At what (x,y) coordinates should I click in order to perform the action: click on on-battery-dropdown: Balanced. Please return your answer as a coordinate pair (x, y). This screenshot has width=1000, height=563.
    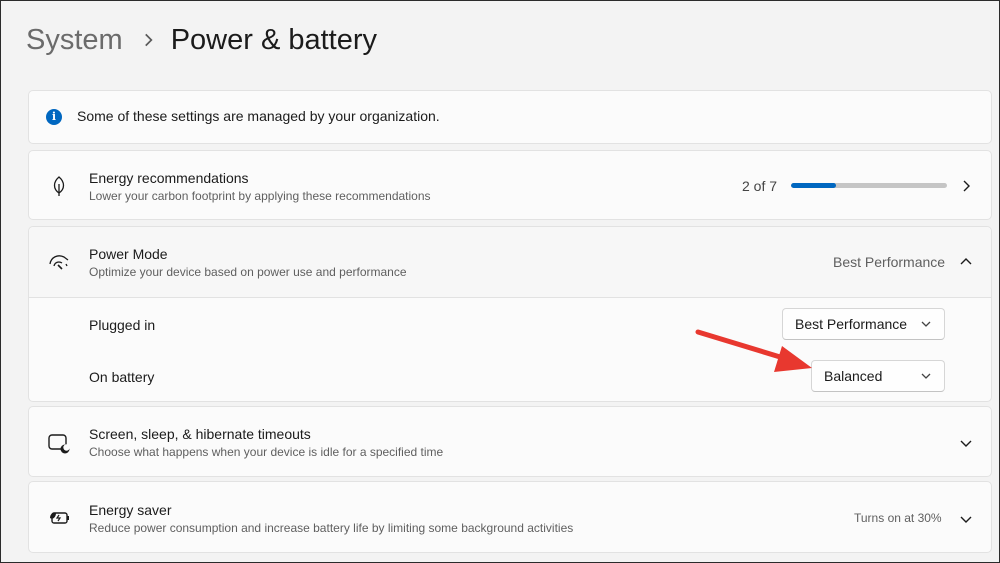
    Looking at the image, I should click on (878, 376).